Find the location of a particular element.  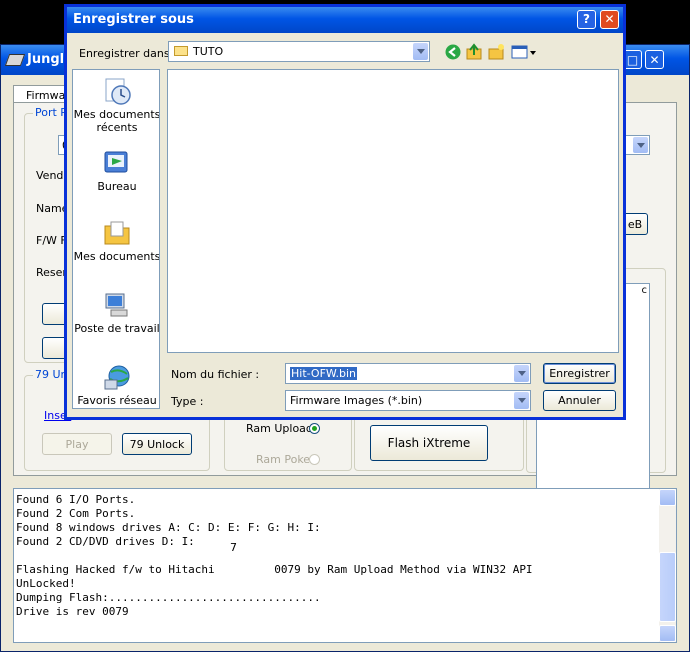

79-unlock-button: 79 Unlock is located at coordinates (157, 444).